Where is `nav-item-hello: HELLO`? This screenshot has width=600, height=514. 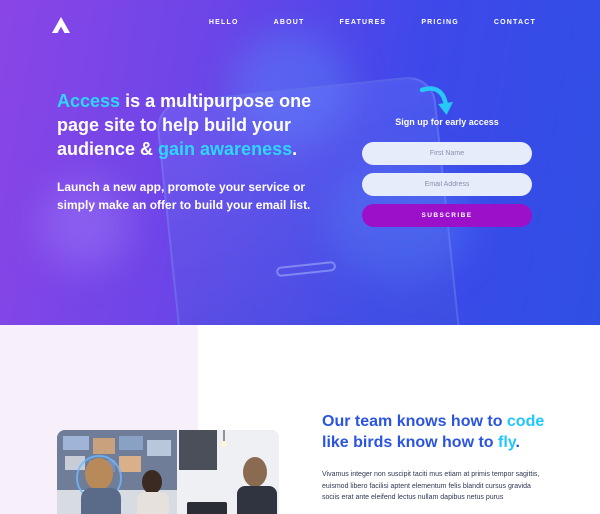 nav-item-hello: HELLO is located at coordinates (224, 22).